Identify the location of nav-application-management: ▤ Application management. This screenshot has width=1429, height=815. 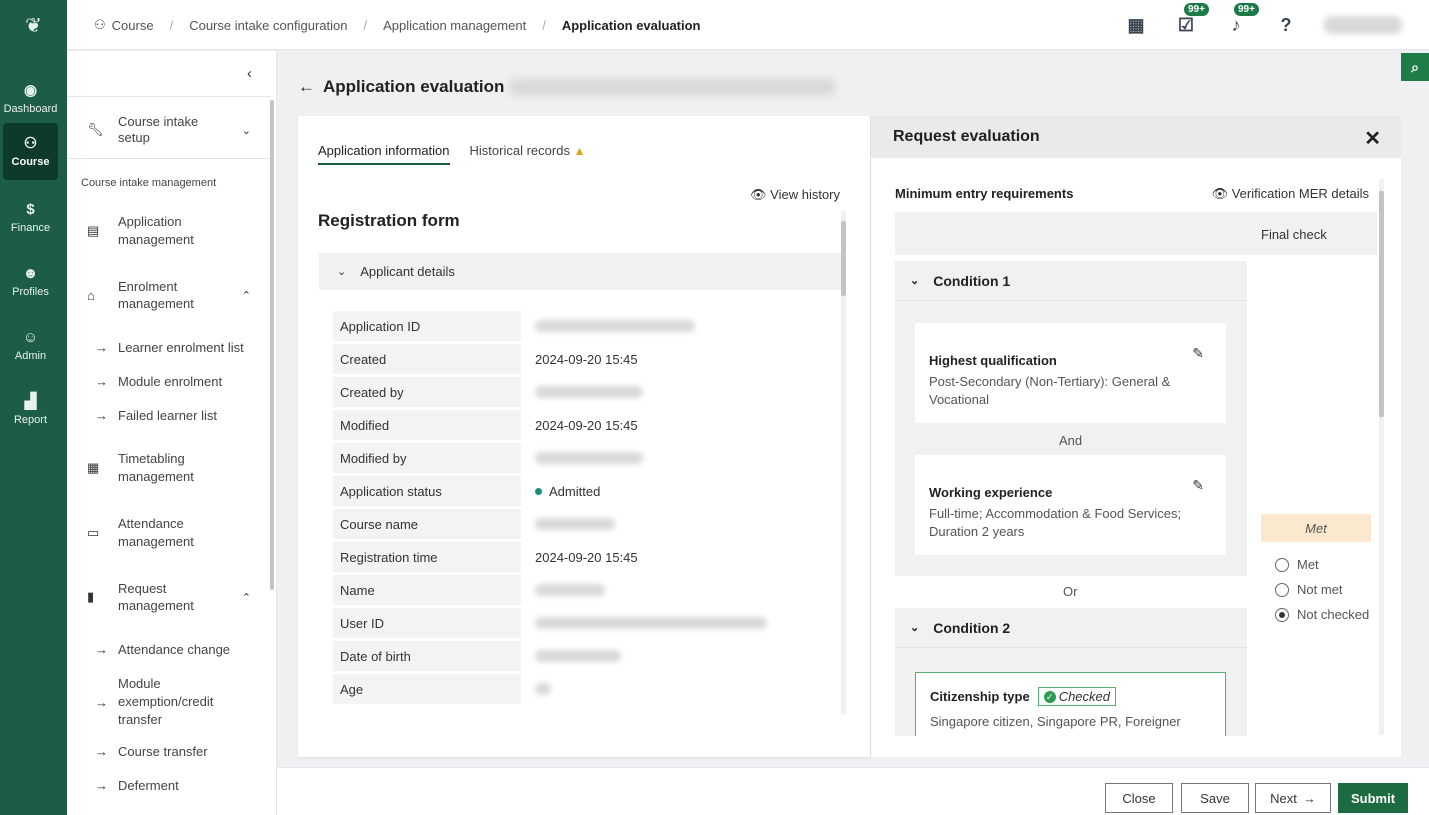
(172, 231).